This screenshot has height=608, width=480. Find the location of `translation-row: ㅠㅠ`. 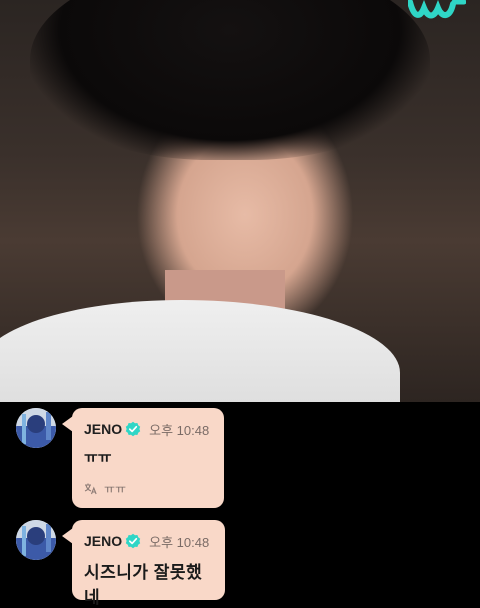

translation-row: ㅠㅠ is located at coordinates (148, 488).